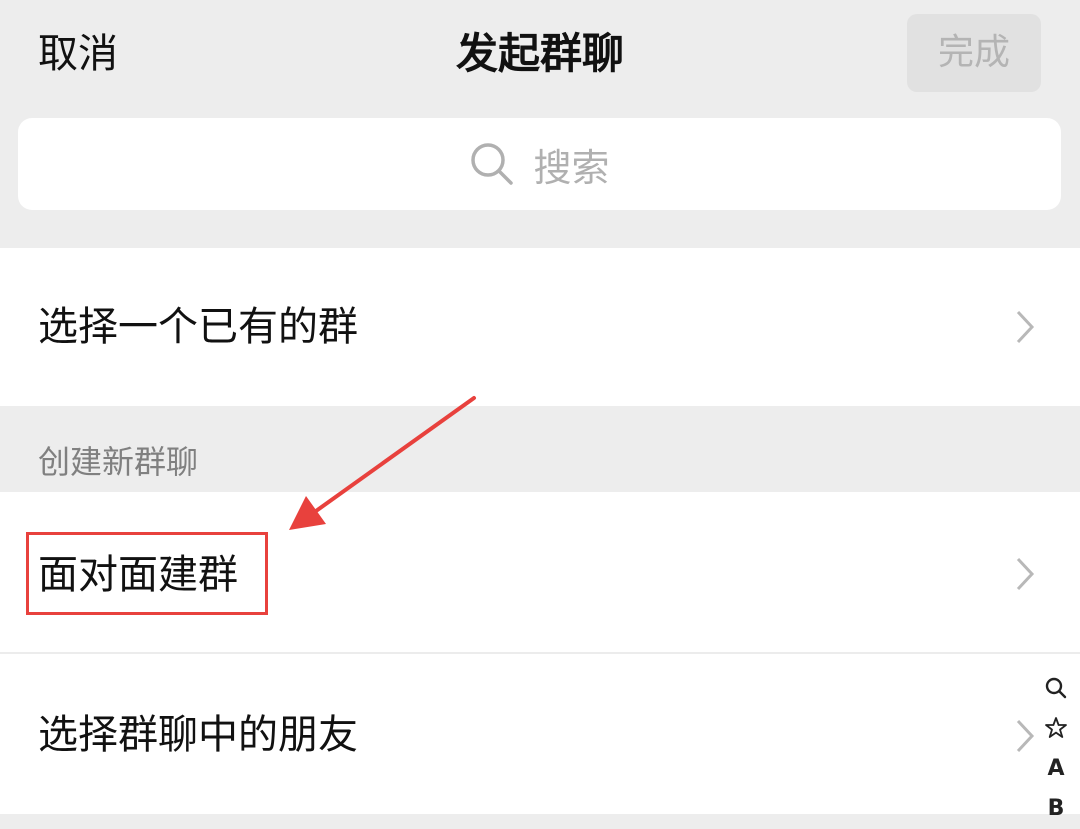 Image resolution: width=1080 pixels, height=829 pixels. What do you see at coordinates (974, 53) in the screenshot?
I see `done-button: 完成` at bounding box center [974, 53].